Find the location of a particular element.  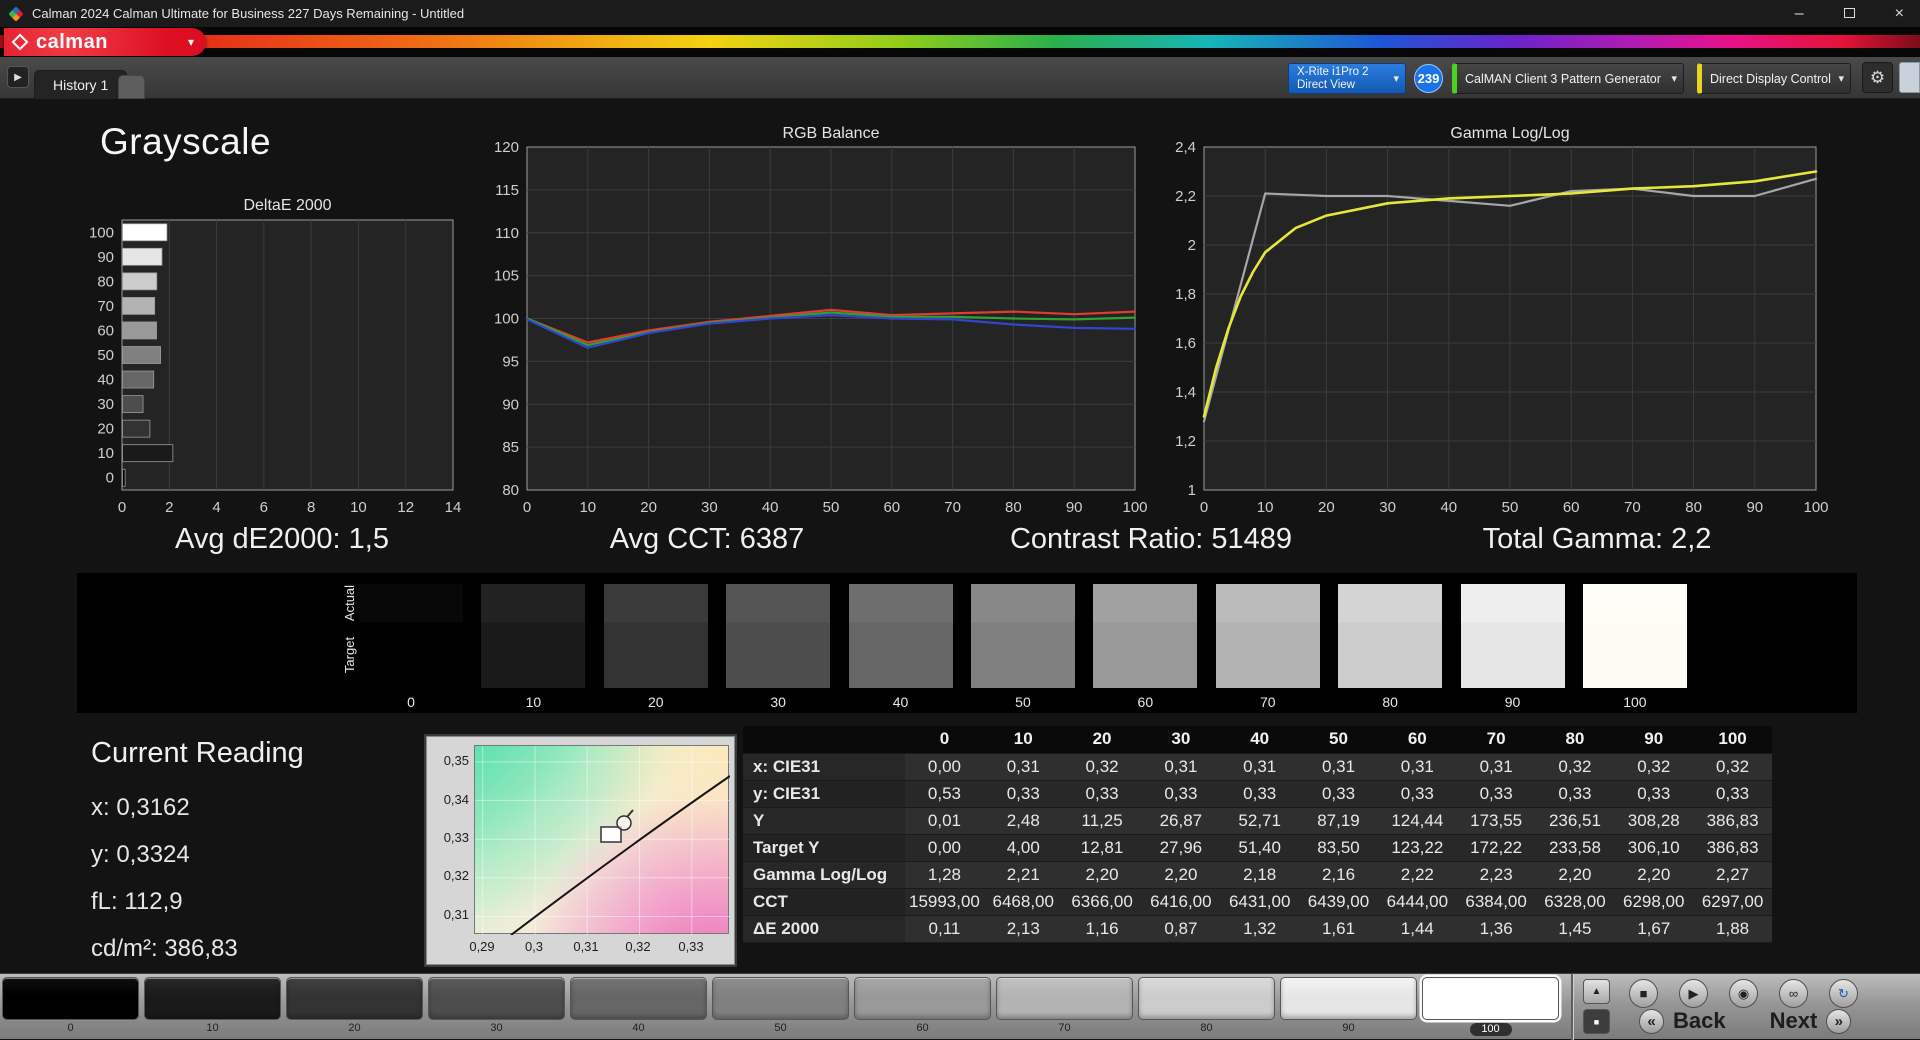

svg-text: DeltaE 2000 is located at coordinates (287, 205).